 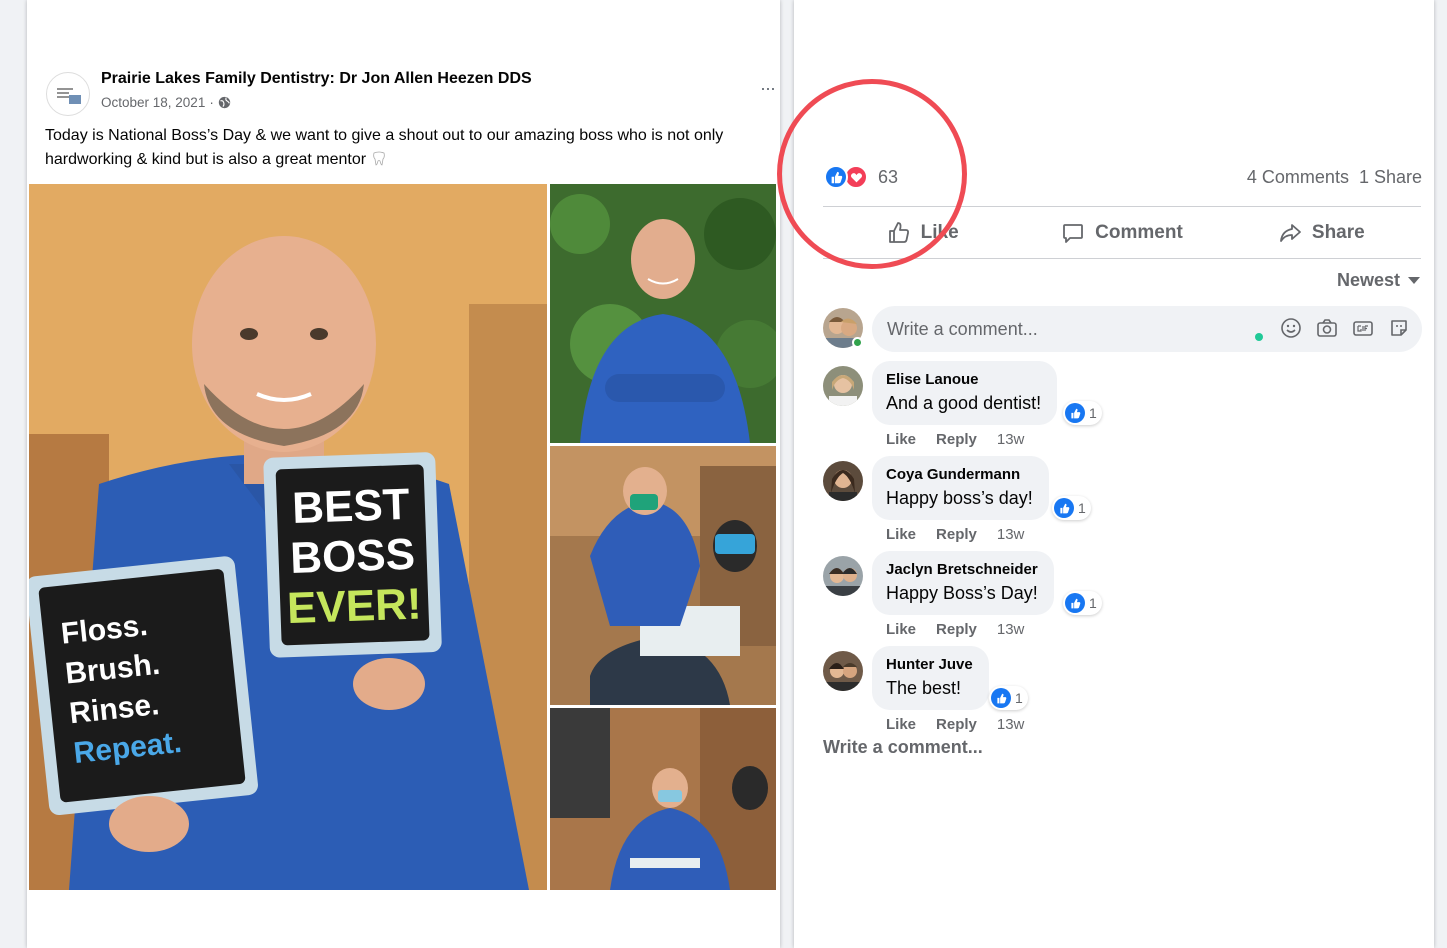 What do you see at coordinates (1122, 206) in the screenshot?
I see `divider-top` at bounding box center [1122, 206].